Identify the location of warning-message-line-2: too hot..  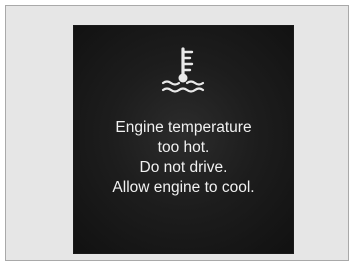
(183, 147).